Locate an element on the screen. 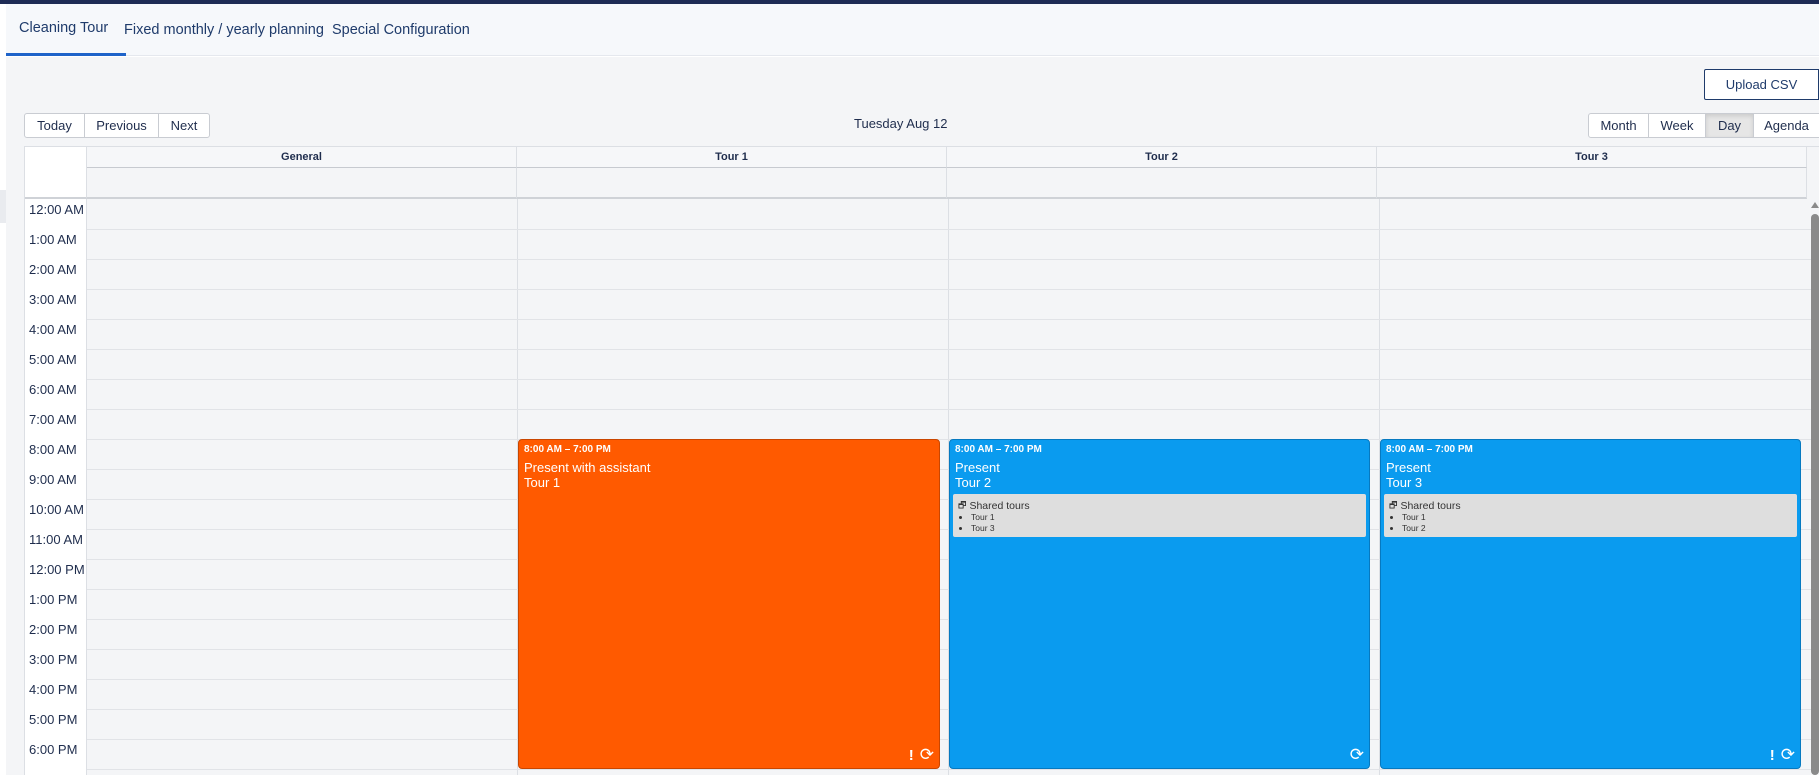 This screenshot has height=775, width=1819. time-slot-label: 9:00 AM is located at coordinates (53, 479).